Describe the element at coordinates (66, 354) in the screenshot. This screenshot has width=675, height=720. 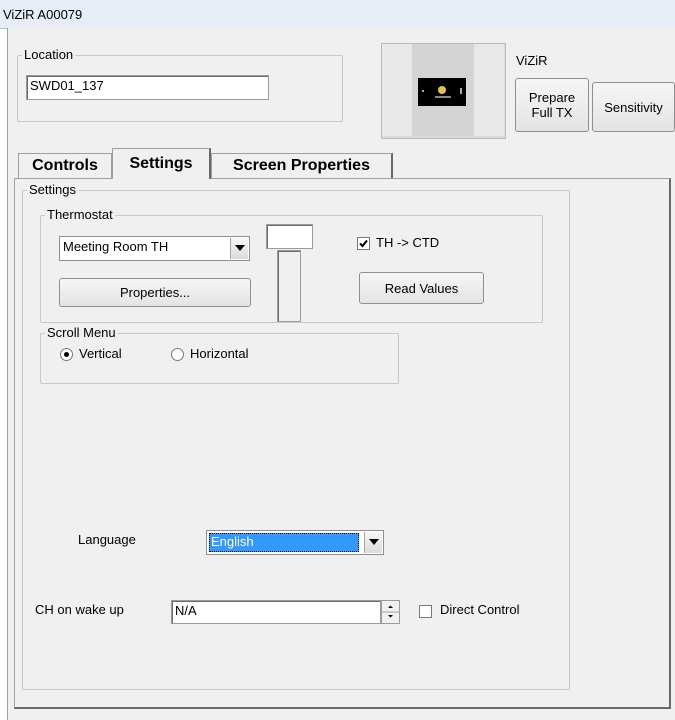
I see `vertical-radio` at that location.